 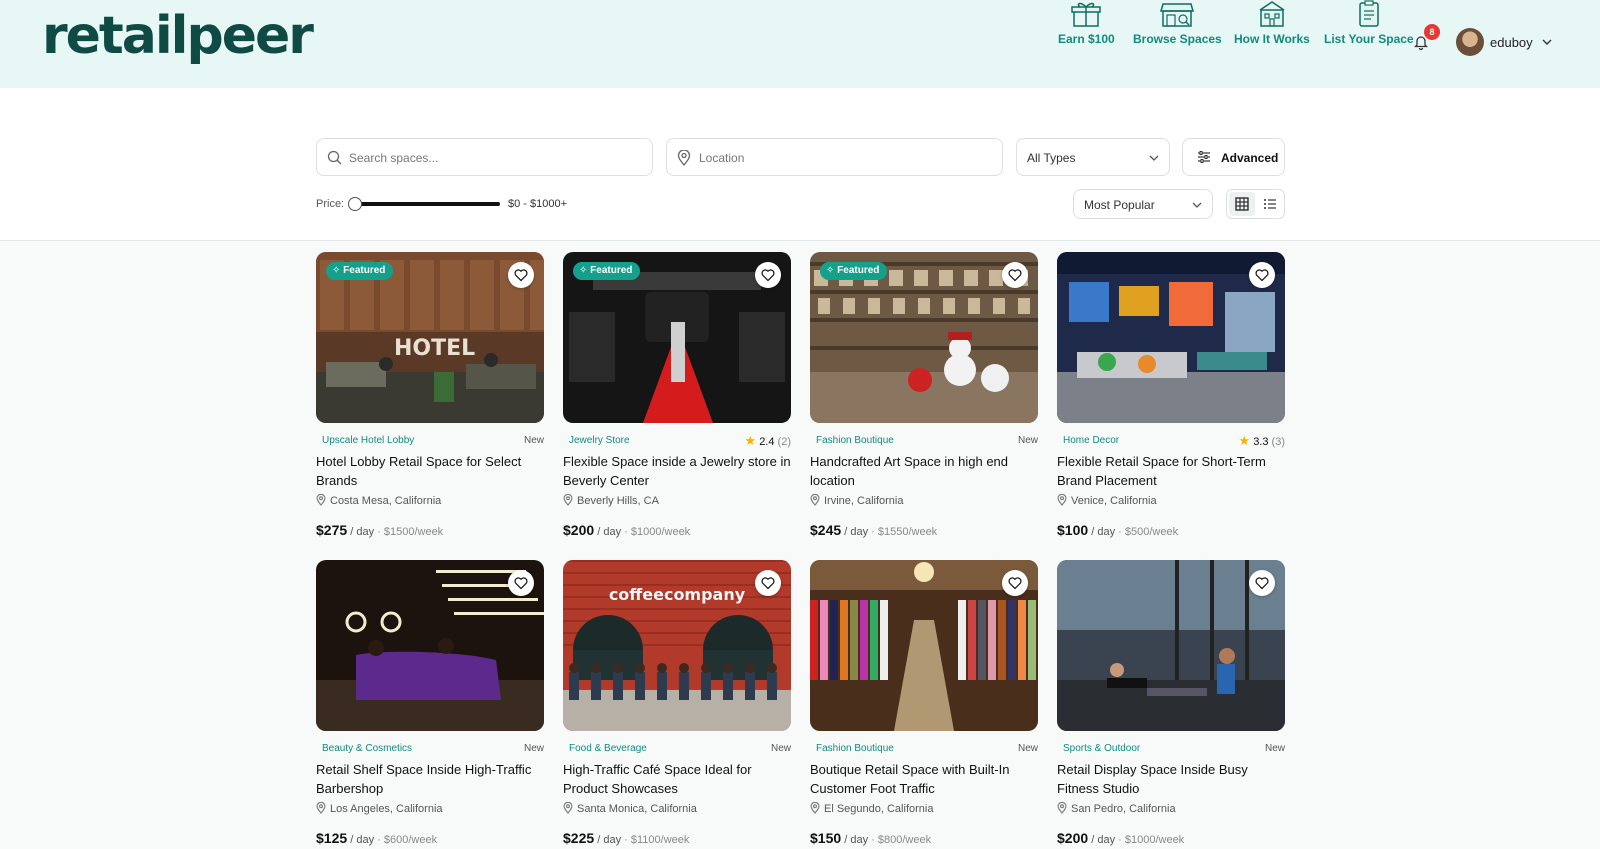 I want to click on price-label: Price:, so click(x=330, y=204).